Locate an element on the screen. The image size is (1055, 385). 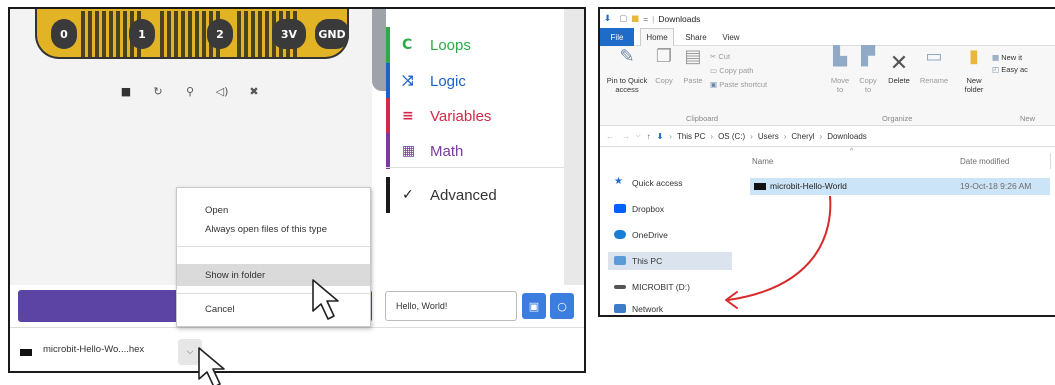
project-name-input: Hello, World! is located at coordinates (451, 306).